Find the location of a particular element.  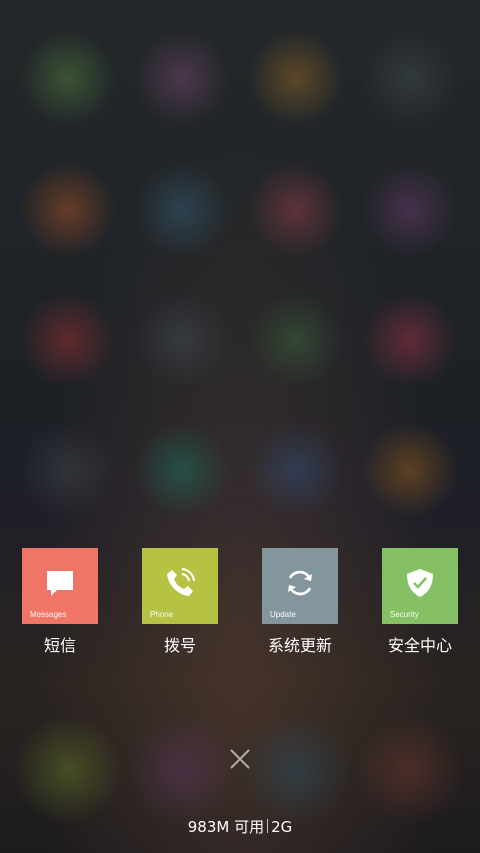

app-tile-phone: Phone is located at coordinates (180, 586).